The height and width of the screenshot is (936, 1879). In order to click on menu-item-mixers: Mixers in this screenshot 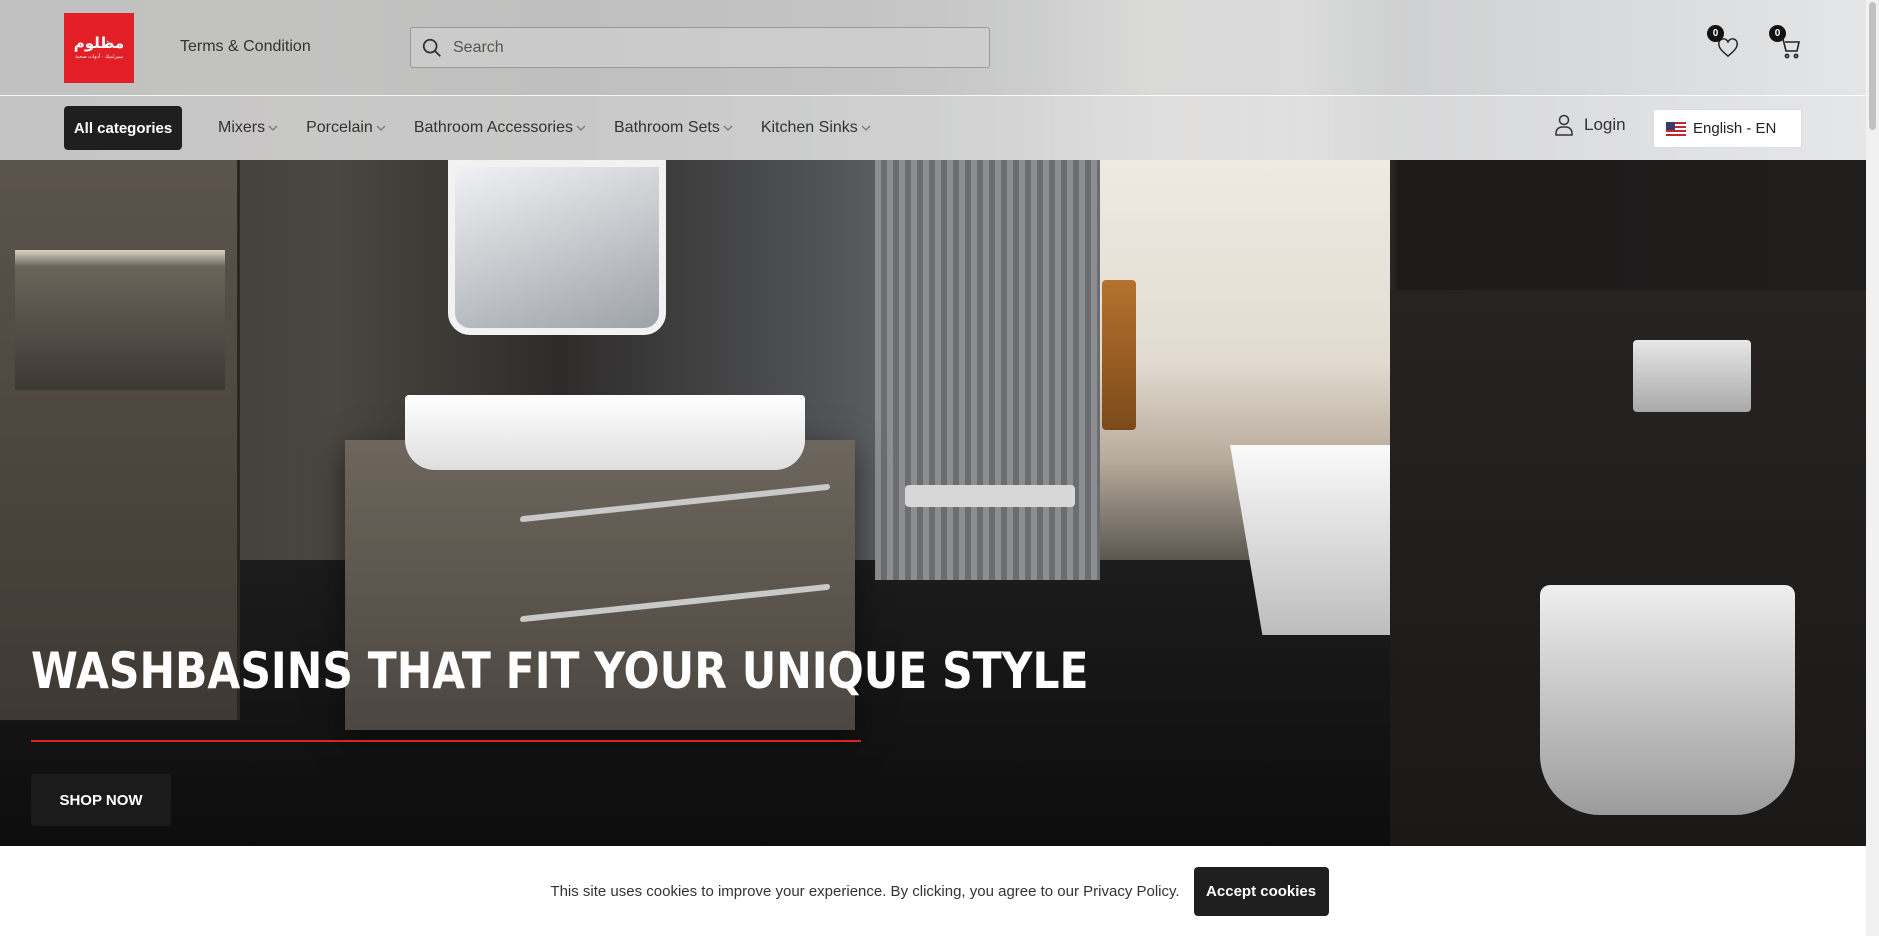, I will do `click(248, 128)`.